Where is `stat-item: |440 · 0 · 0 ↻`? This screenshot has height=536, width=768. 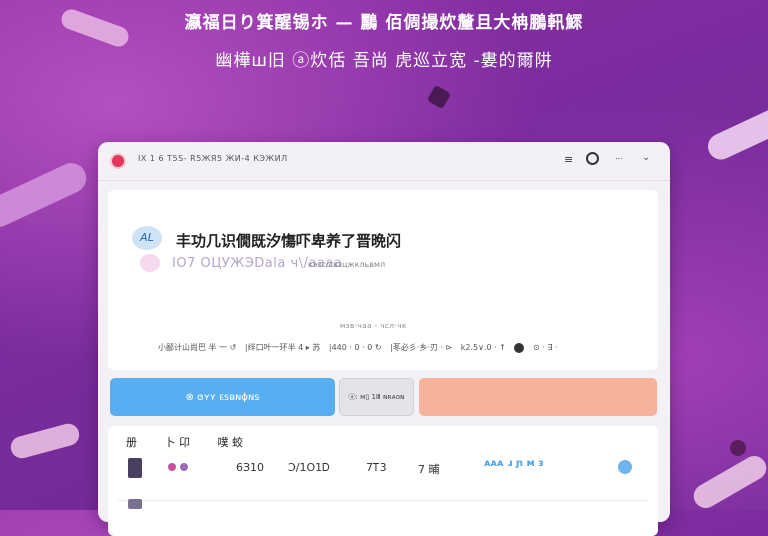 stat-item: |440 · 0 · 0 ↻ is located at coordinates (355, 347).